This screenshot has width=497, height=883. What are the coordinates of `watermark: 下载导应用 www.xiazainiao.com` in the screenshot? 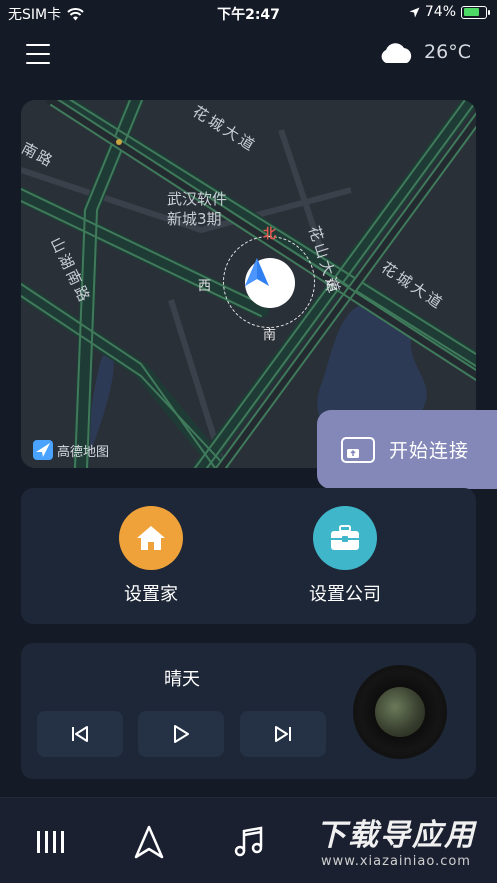 It's located at (396, 841).